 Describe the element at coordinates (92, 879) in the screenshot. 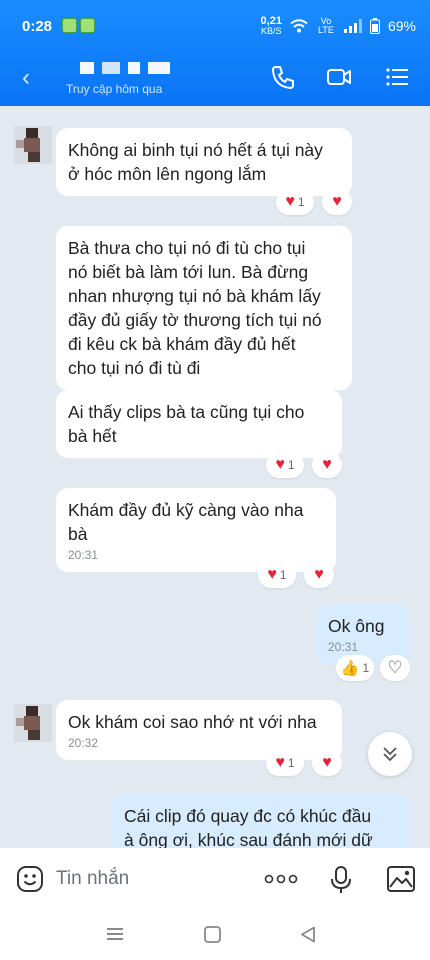

I see `message-input: Tin nhắn` at that location.